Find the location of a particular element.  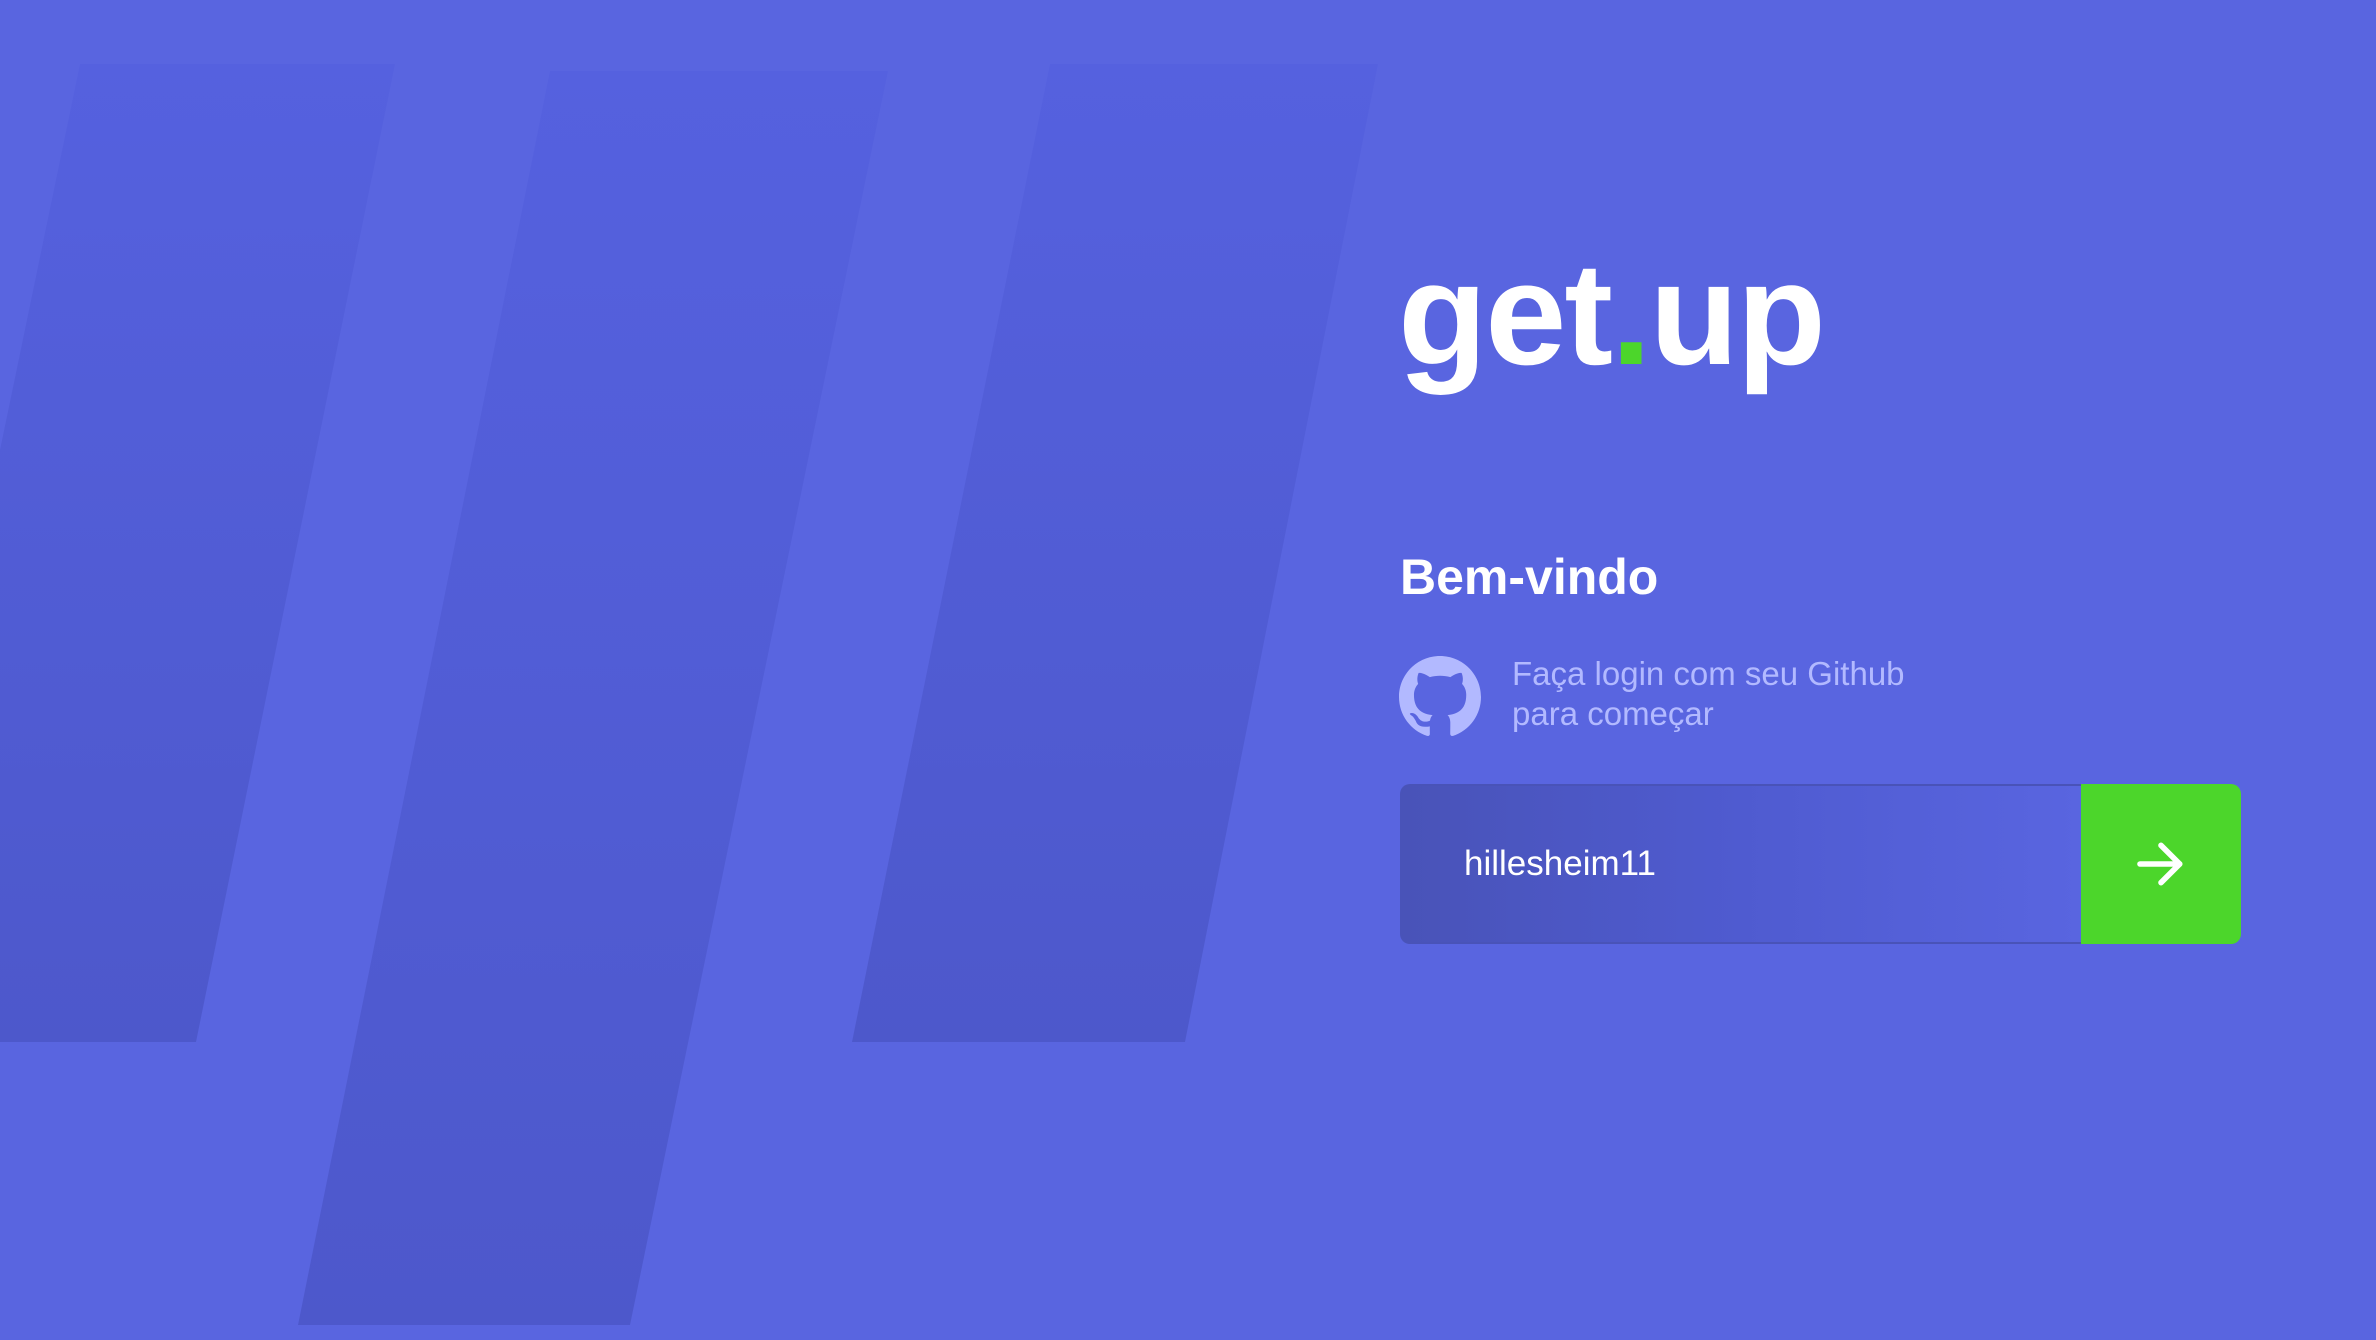

github-icon is located at coordinates (1440, 696).